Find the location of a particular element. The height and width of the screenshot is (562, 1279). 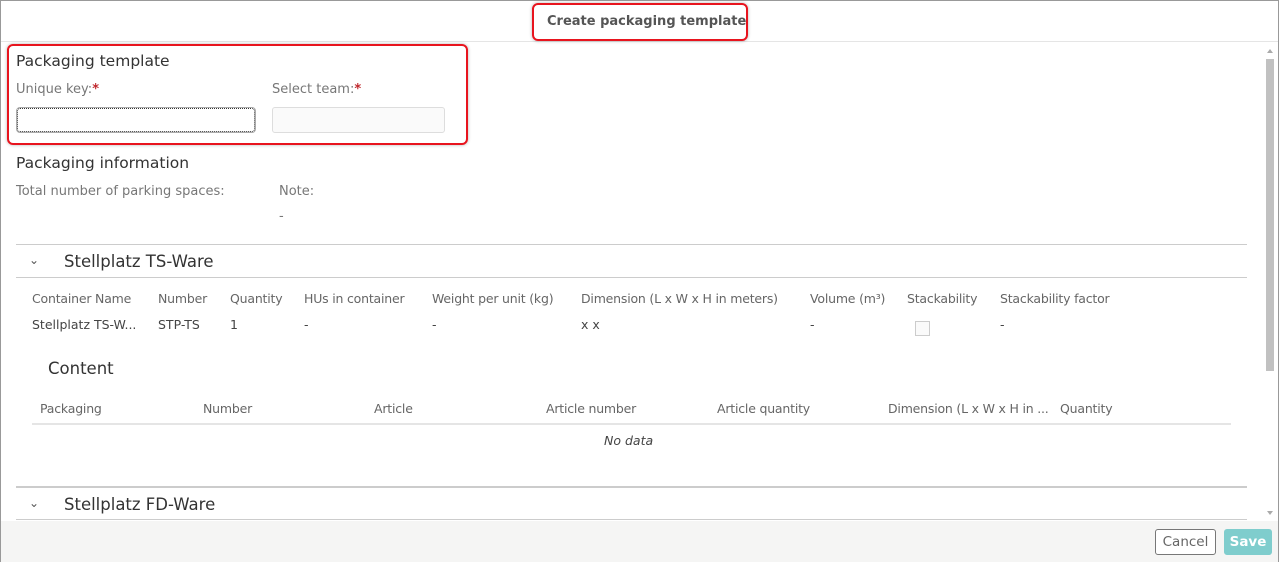

column-header: Packaging is located at coordinates (71, 408).